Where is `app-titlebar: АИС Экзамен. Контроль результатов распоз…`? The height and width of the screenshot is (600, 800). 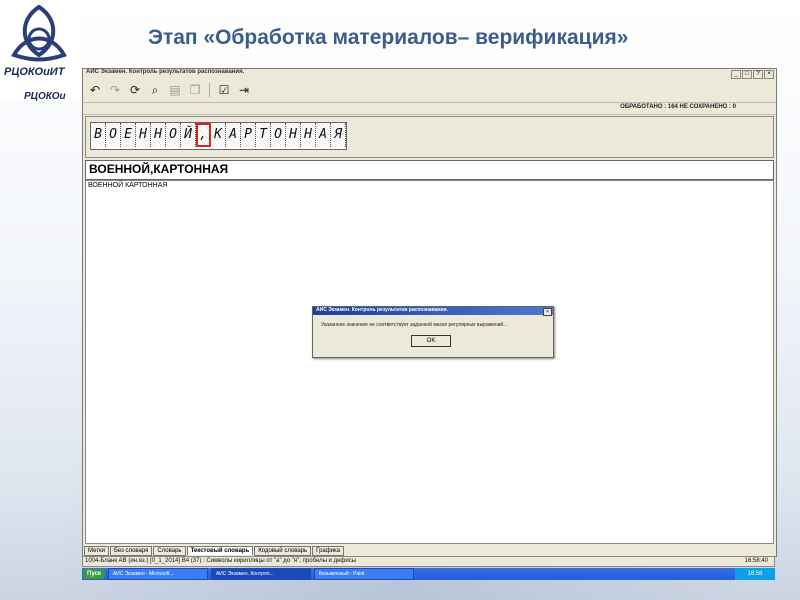
app-titlebar: АИС Экзамен. Контроль результатов распоз… is located at coordinates (429, 74).